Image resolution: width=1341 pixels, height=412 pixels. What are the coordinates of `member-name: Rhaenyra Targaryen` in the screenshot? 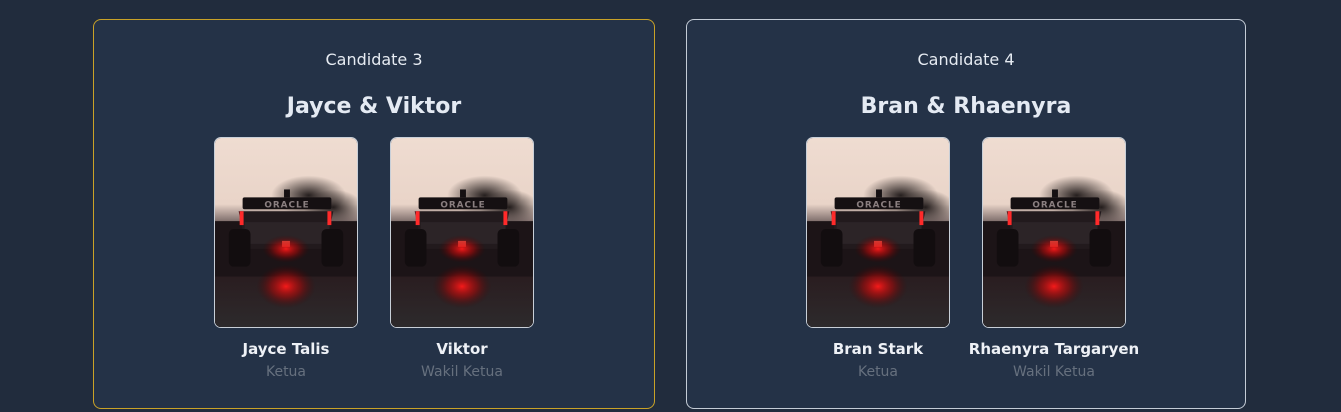 It's located at (1054, 349).